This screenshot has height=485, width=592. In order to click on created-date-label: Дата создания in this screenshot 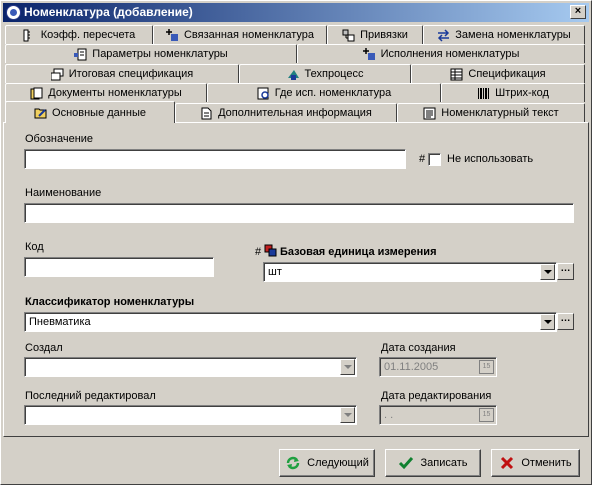, I will do `click(418, 348)`.